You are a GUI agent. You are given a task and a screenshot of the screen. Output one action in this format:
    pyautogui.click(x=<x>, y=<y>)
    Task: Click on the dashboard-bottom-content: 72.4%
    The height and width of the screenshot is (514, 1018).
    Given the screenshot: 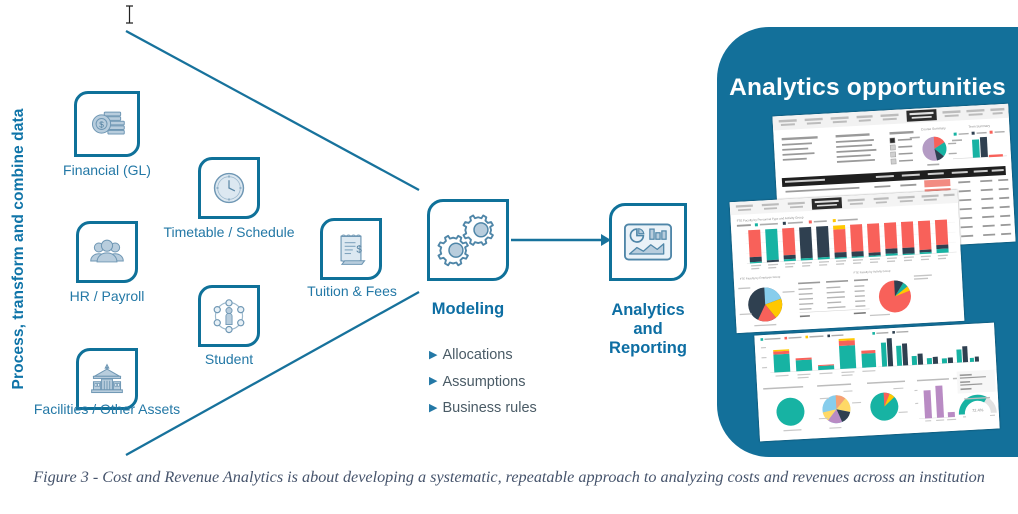 What is the action you would take?
    pyautogui.click(x=877, y=382)
    